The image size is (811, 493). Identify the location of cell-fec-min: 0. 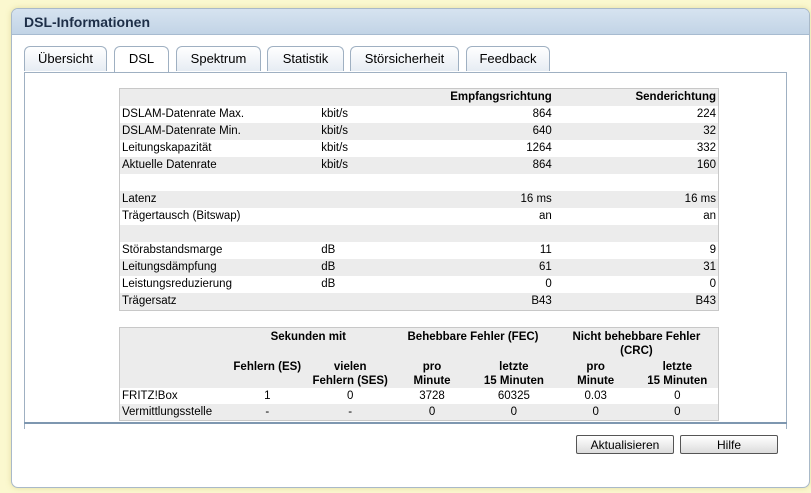
(432, 412).